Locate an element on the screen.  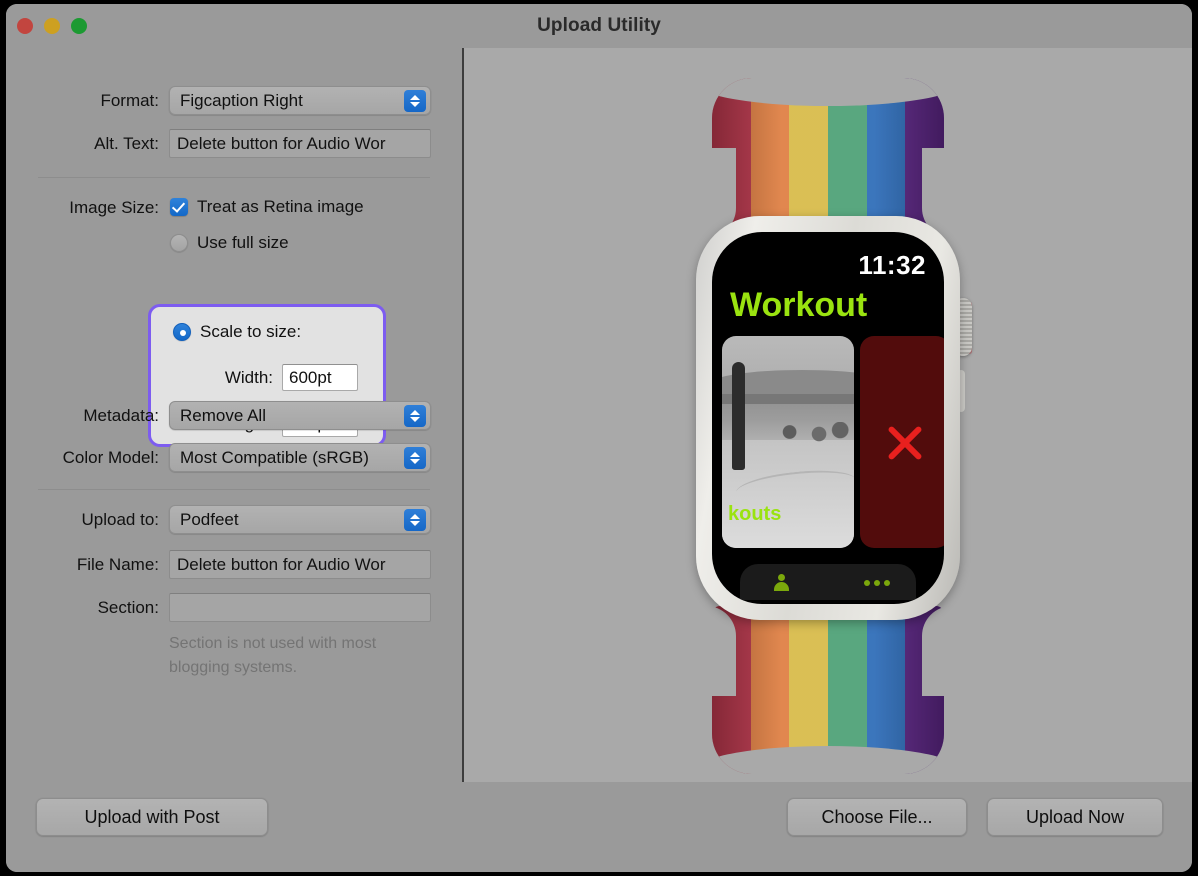
upload-to-value: Podfeet is located at coordinates (209, 519).